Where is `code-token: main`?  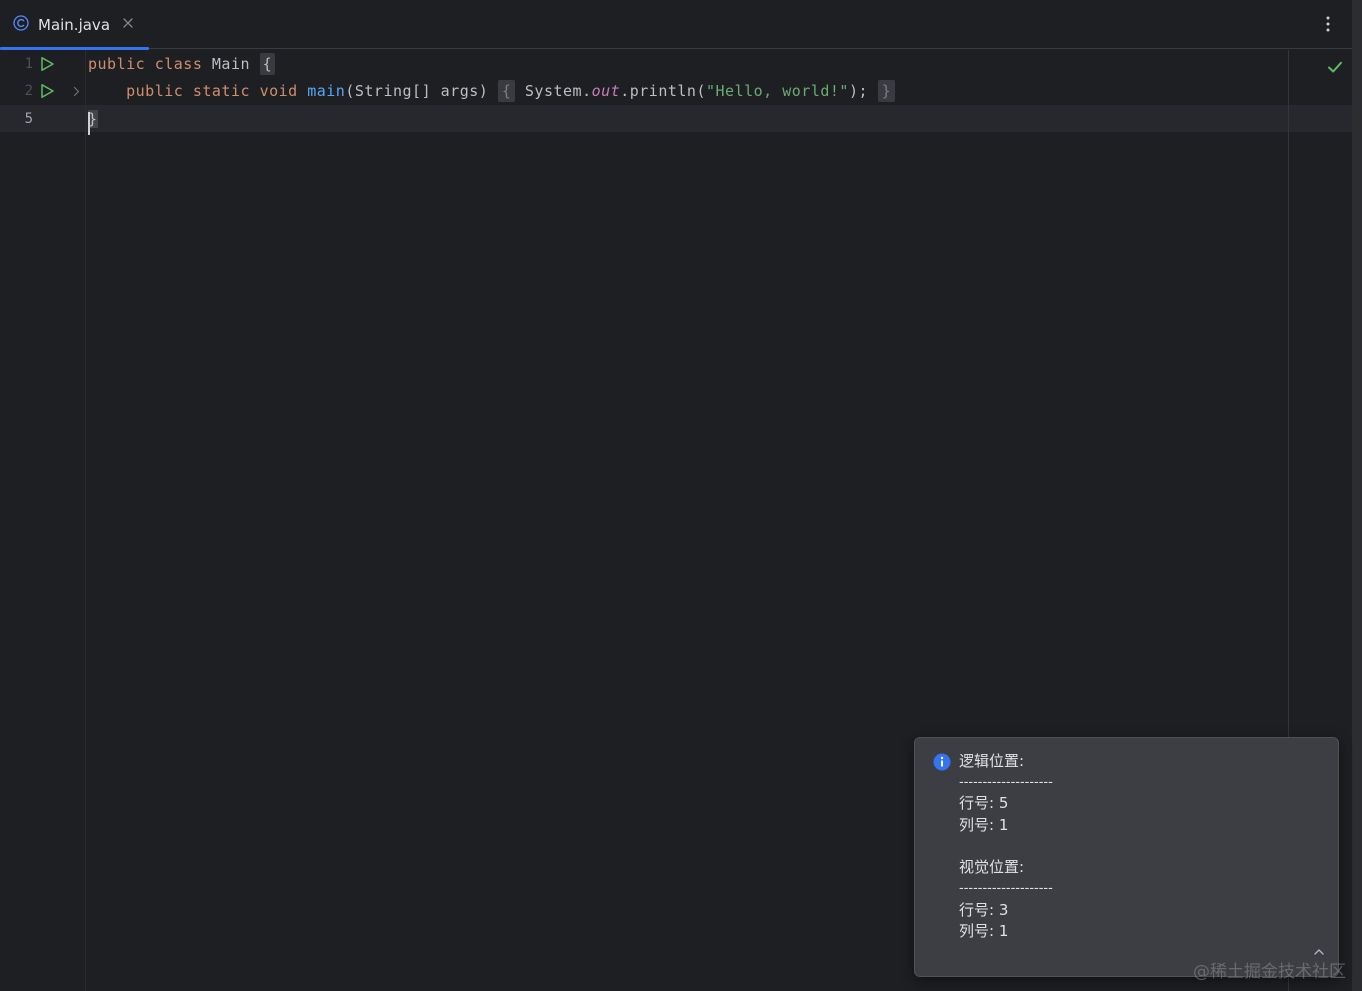 code-token: main is located at coordinates (326, 91).